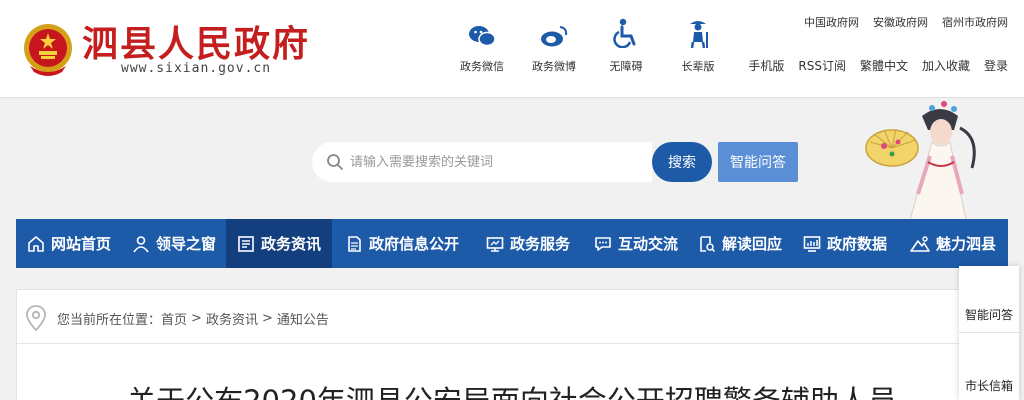  I want to click on link-suzhou-gov: 宿州市政府网, so click(975, 22).